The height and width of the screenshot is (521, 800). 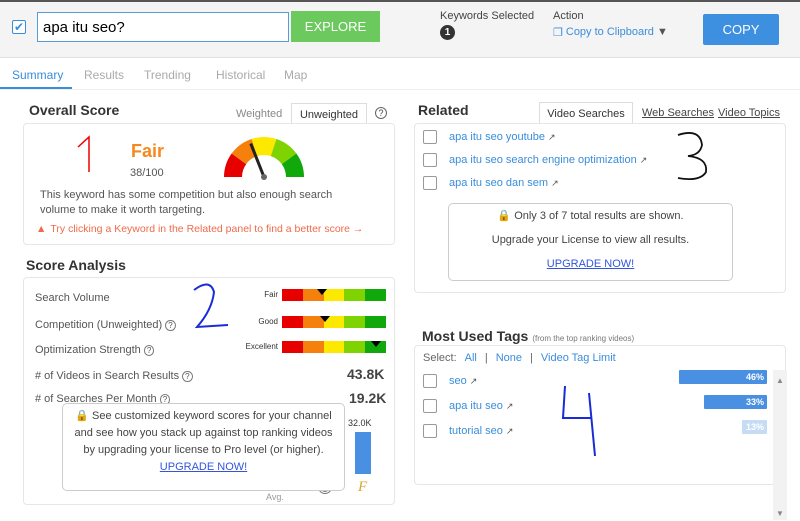 What do you see at coordinates (481, 431) in the screenshot?
I see `tag-item: tutorial seo ↗` at bounding box center [481, 431].